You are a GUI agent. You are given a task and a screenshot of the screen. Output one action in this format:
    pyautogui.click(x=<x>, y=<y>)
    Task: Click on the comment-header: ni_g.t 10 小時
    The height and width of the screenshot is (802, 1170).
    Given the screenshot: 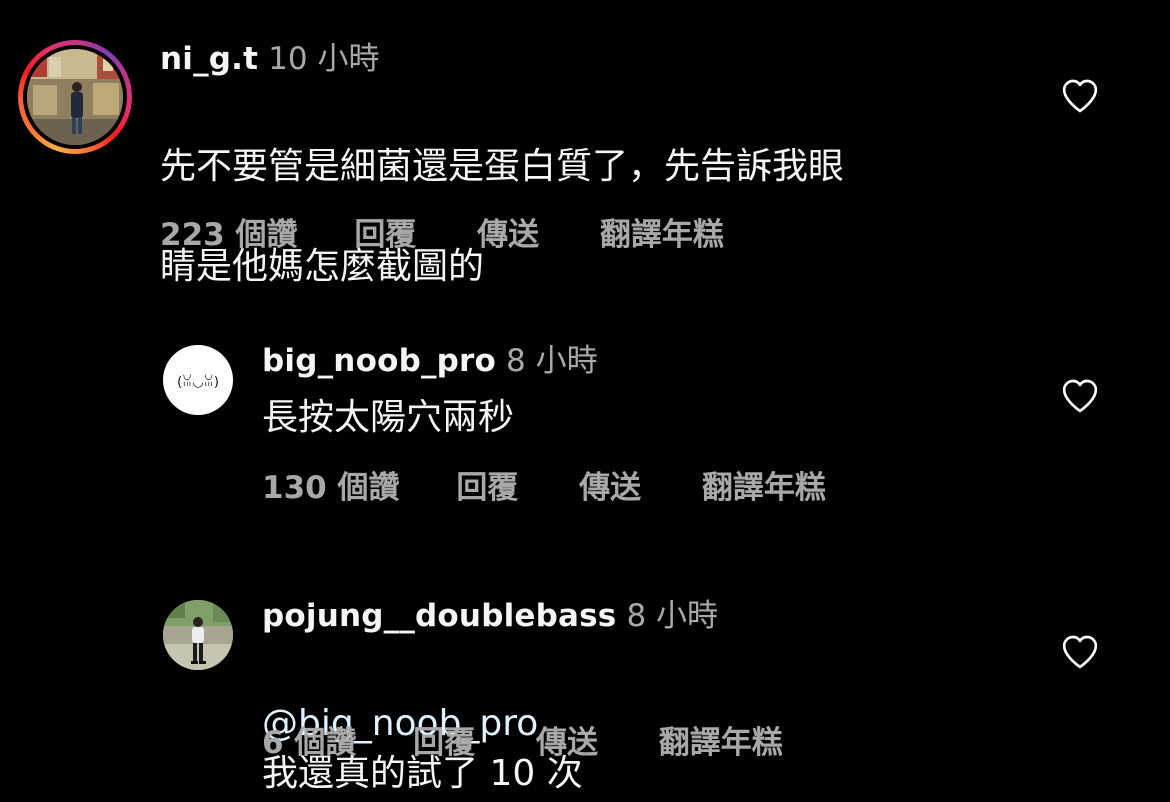 What is the action you would take?
    pyautogui.click(x=270, y=59)
    